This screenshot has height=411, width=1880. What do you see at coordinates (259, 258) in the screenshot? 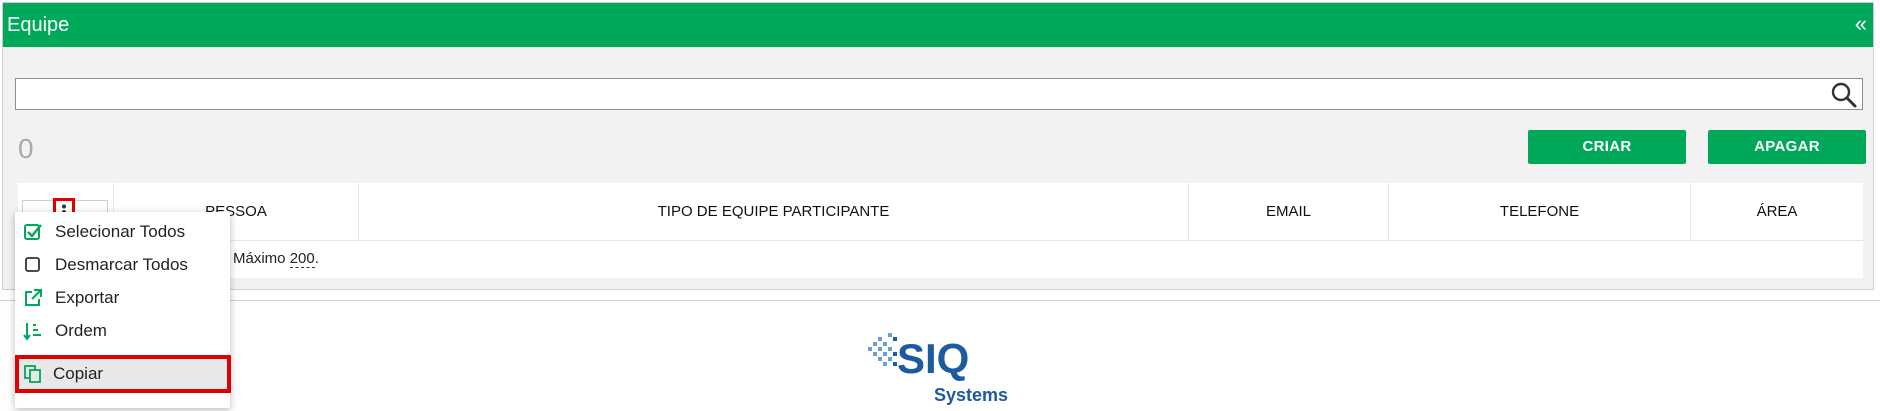
I see `max-prefix: Máximo` at bounding box center [259, 258].